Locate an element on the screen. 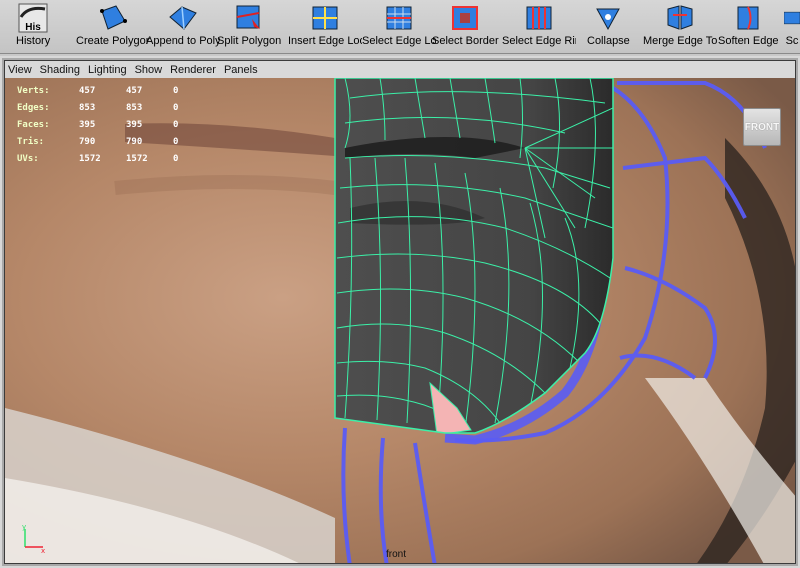 The height and width of the screenshot is (568, 800). sculpt-label: Sc is located at coordinates (792, 41).